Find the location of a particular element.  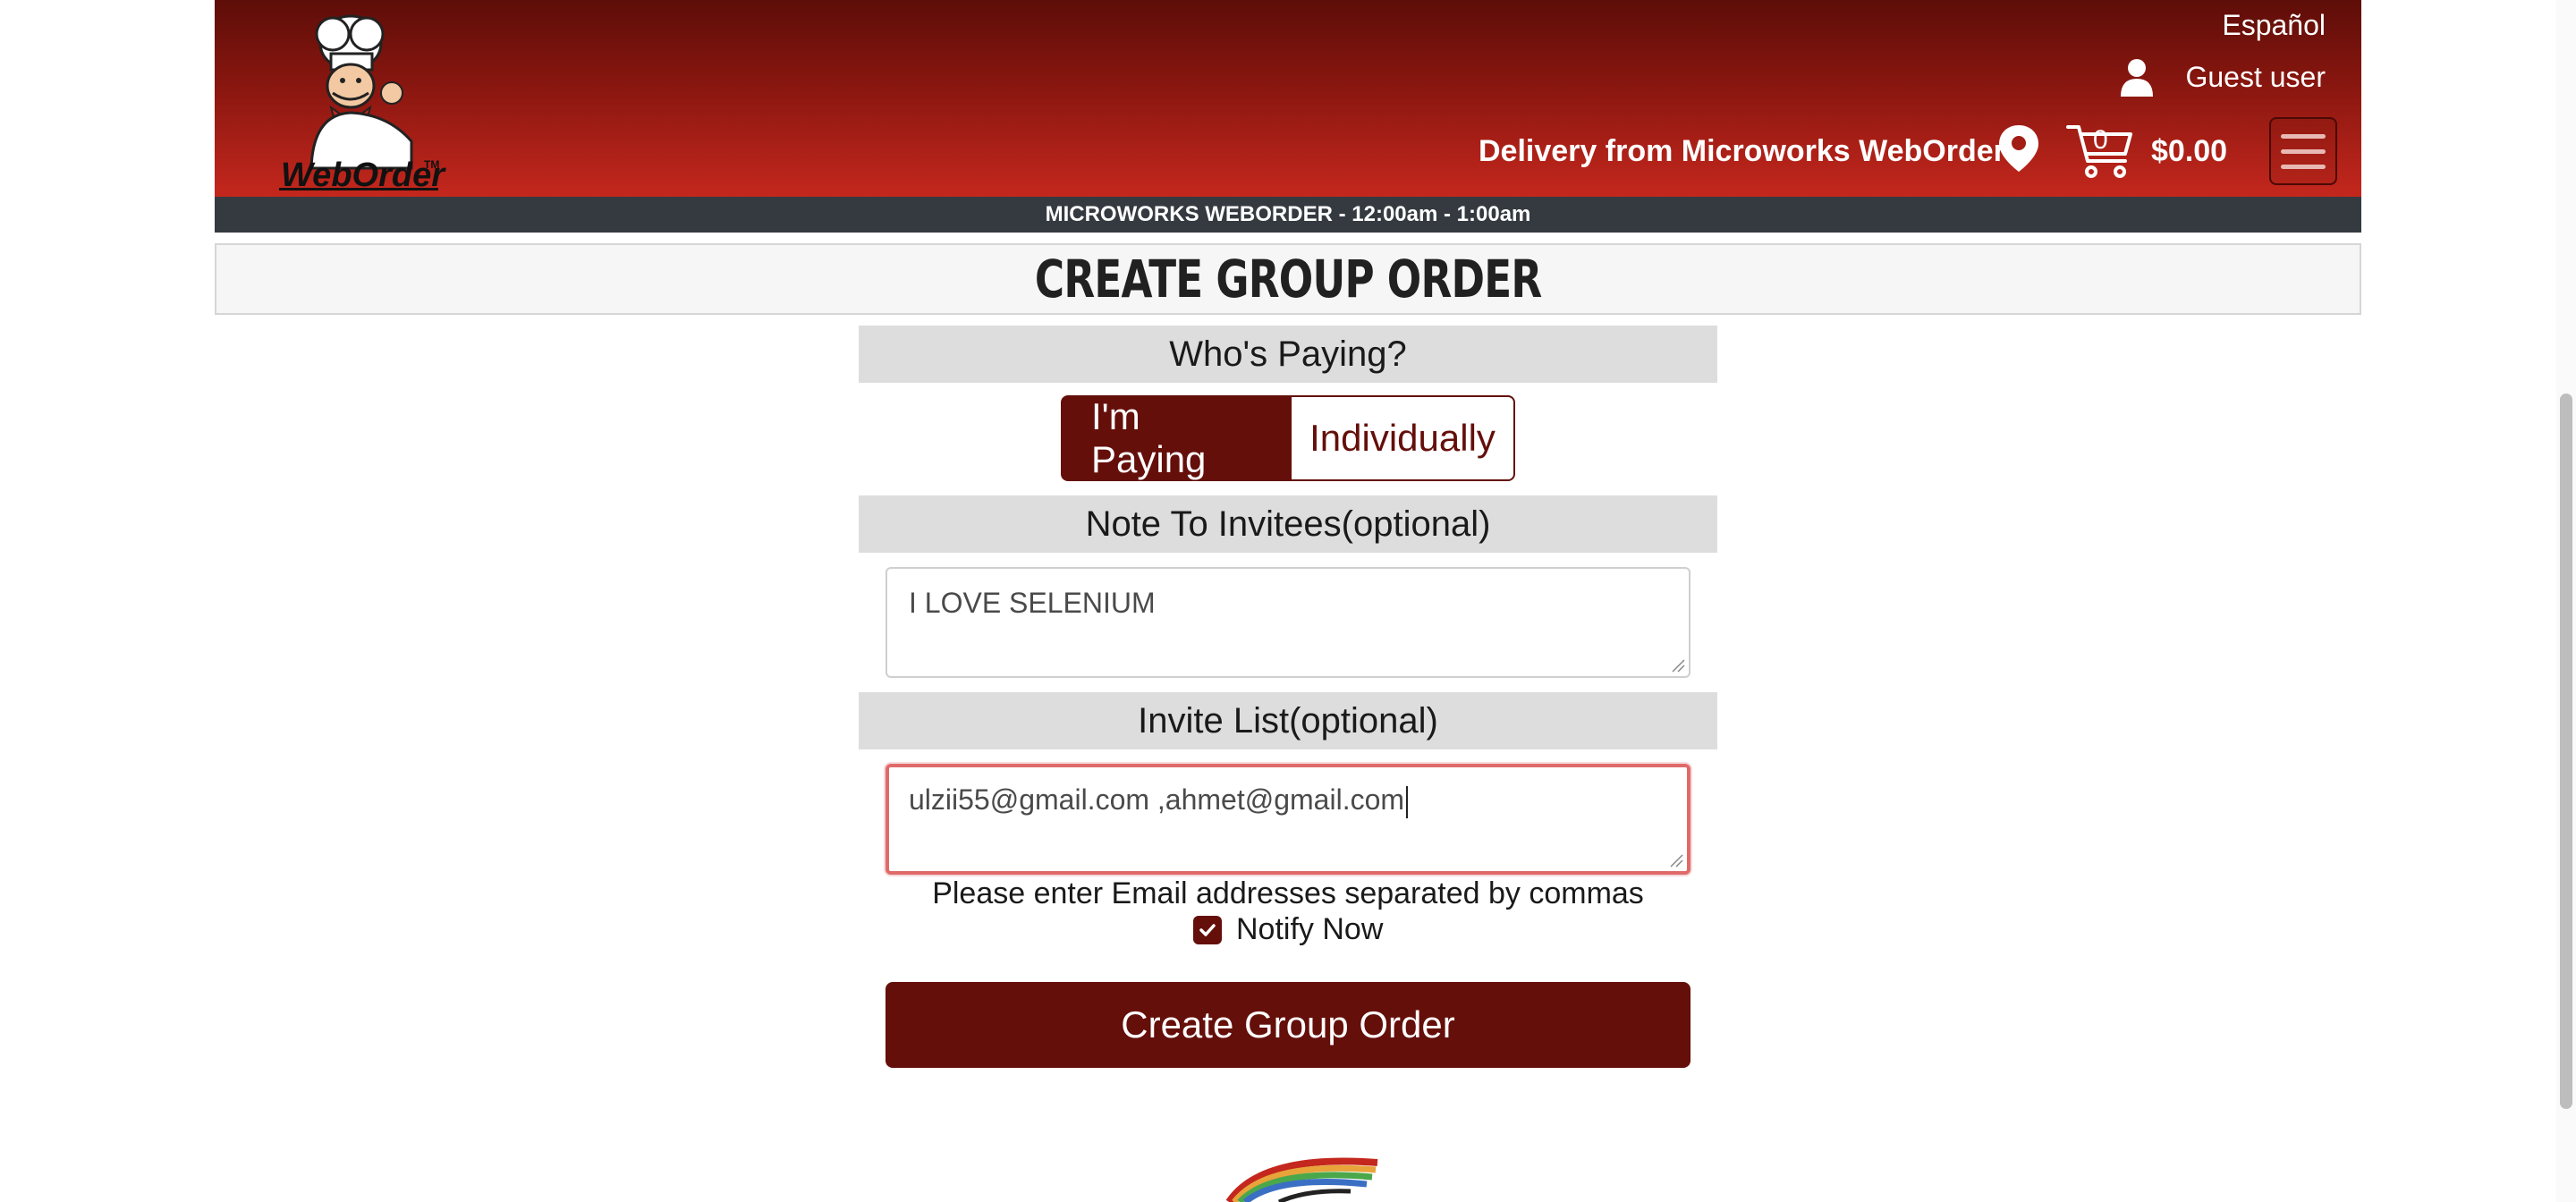

user-label: Guest user is located at coordinates (2255, 76).